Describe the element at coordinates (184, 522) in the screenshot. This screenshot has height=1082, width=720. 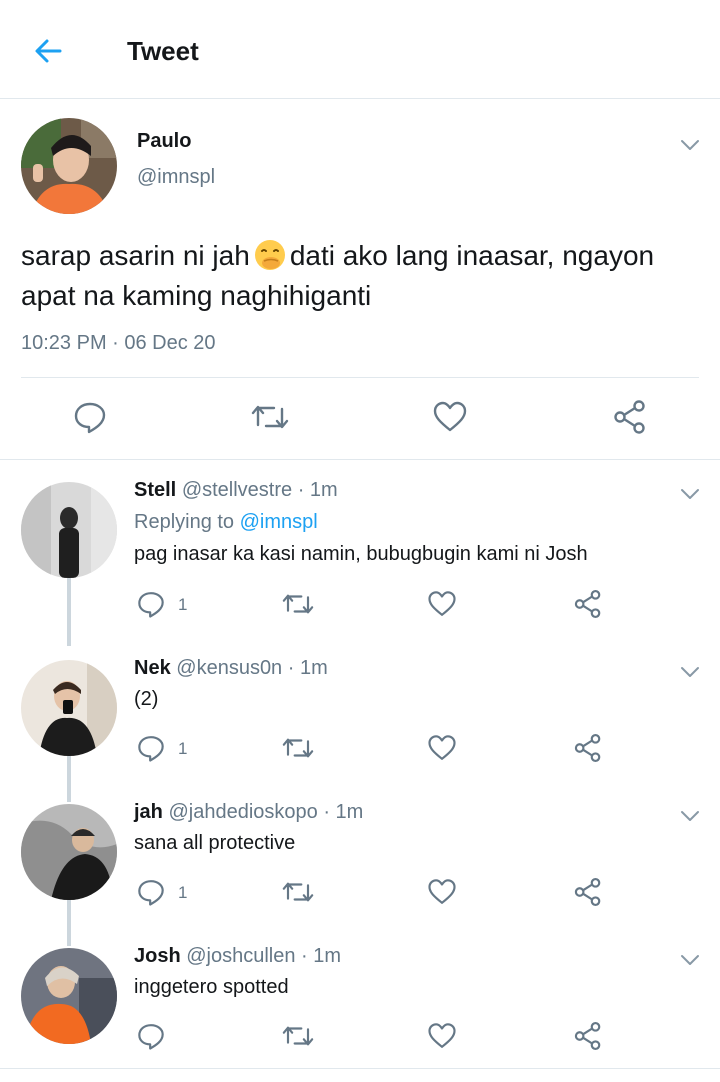
I see `replying-to-label: Replying to` at that location.